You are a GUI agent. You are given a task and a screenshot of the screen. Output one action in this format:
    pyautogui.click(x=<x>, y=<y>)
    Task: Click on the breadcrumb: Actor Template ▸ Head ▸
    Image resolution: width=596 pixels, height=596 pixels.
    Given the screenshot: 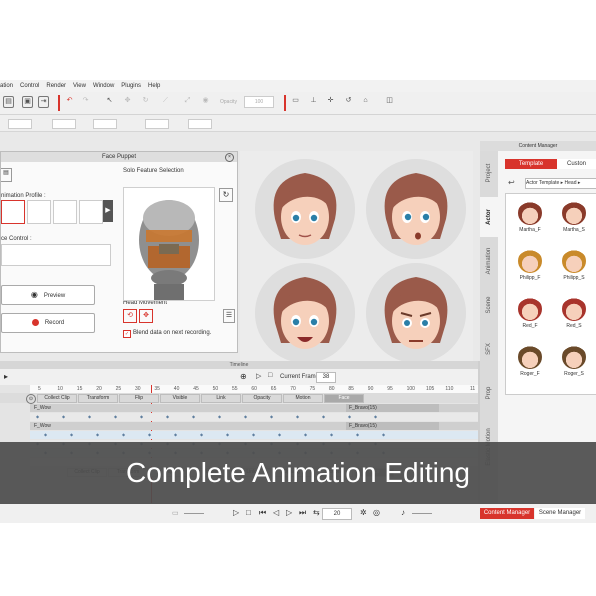 What is the action you would take?
    pyautogui.click(x=560, y=183)
    